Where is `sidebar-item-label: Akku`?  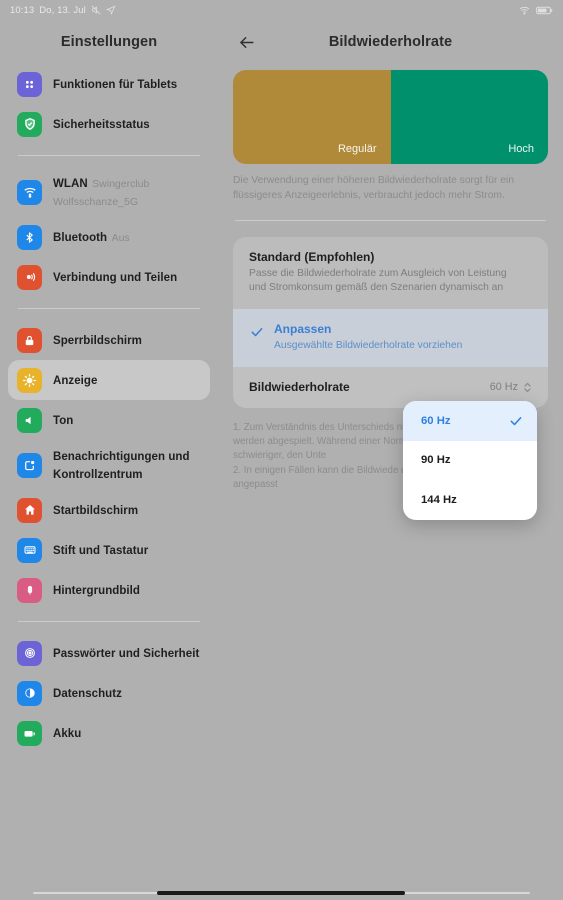
sidebar-item-label: Akku is located at coordinates (67, 734).